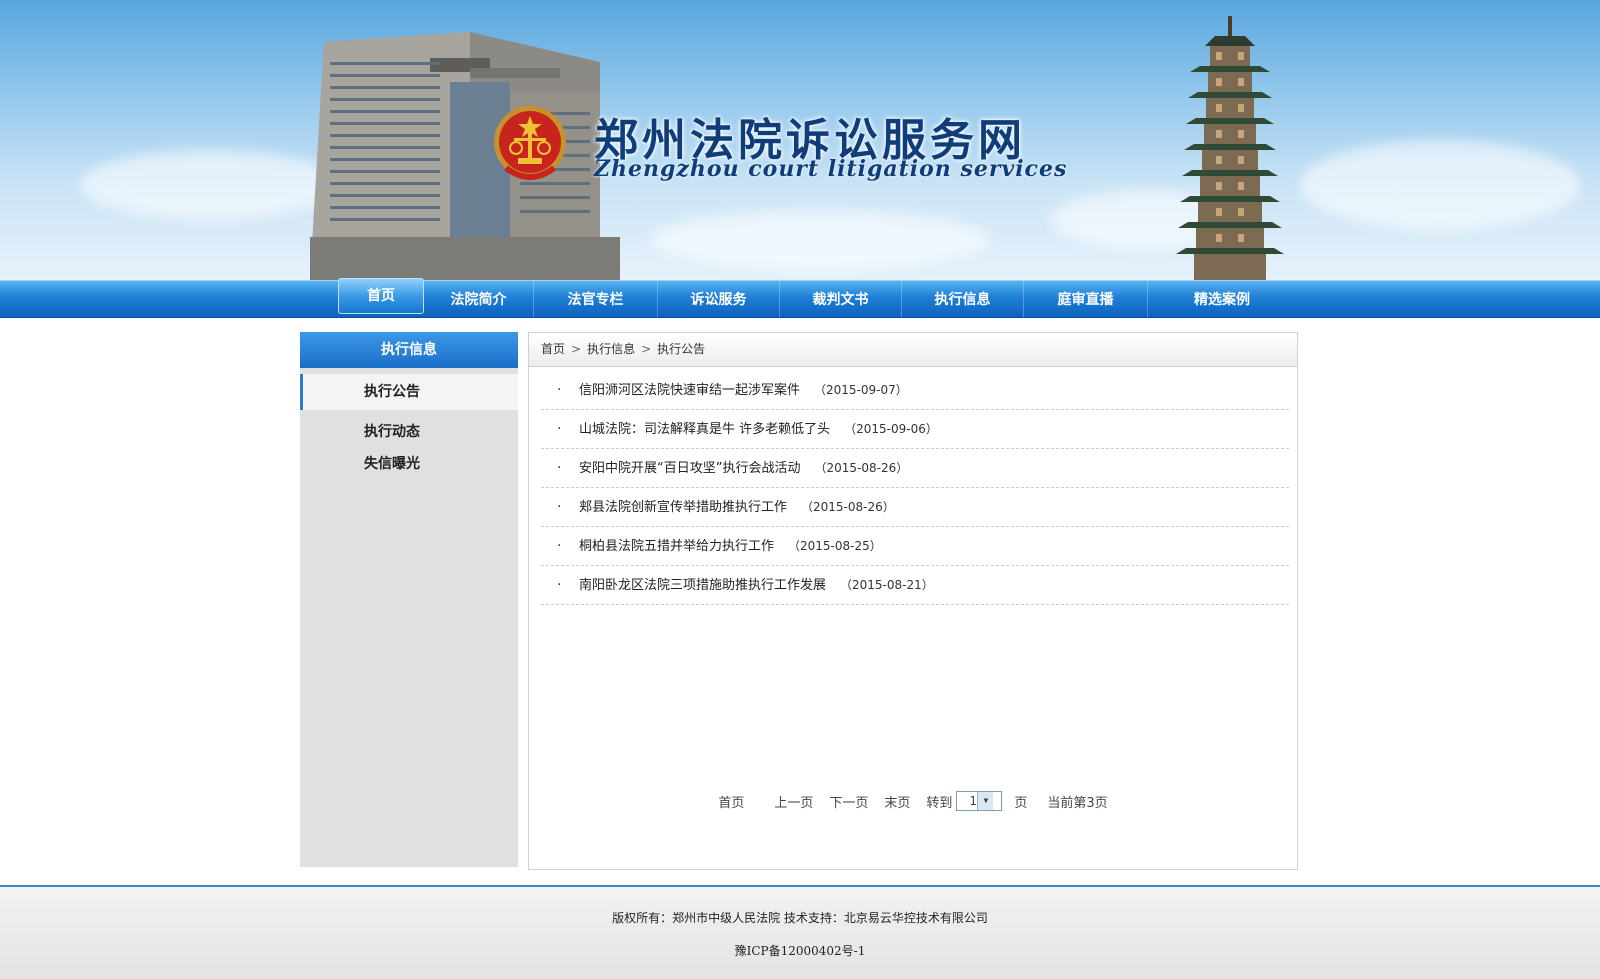 Image resolution: width=1600 pixels, height=979 pixels. I want to click on pager-next-link: 下一页, so click(848, 801).